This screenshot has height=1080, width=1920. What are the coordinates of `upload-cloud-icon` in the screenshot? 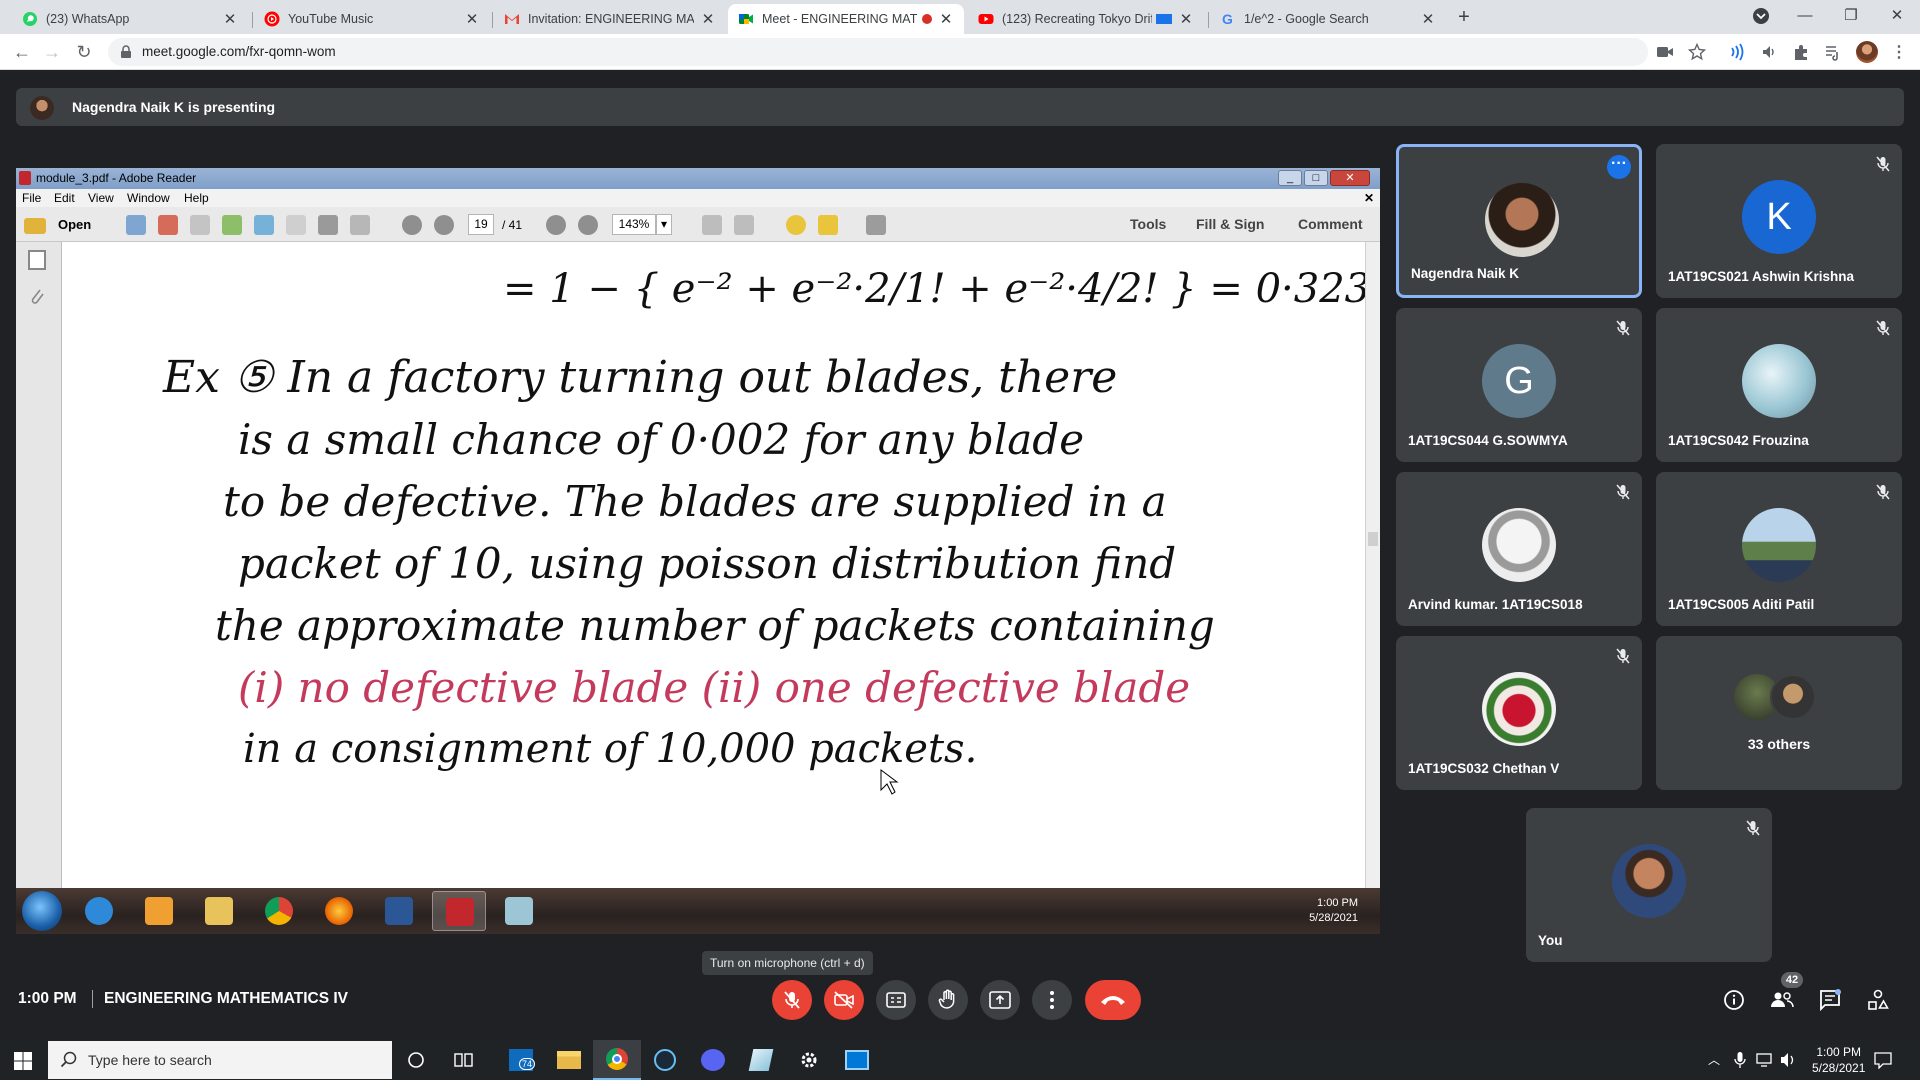 It's located at (264, 225).